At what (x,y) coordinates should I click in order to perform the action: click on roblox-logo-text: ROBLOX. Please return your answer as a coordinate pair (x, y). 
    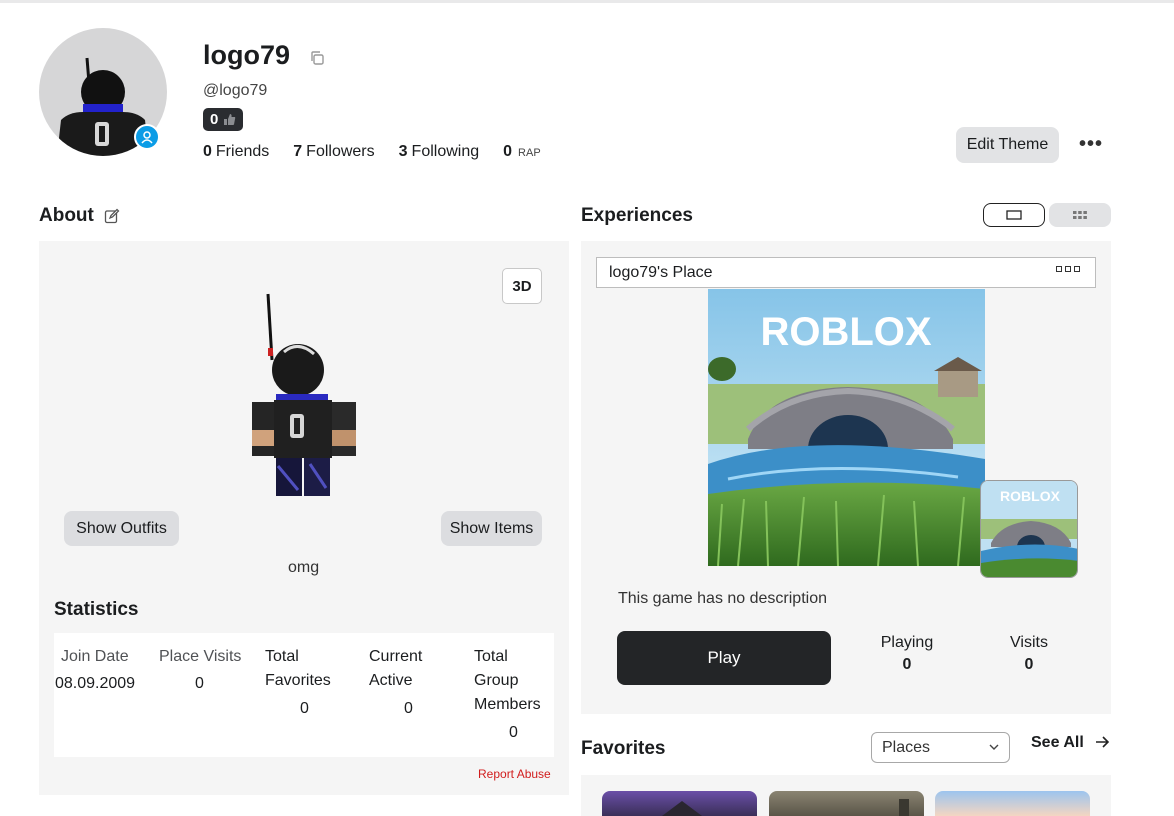
    Looking at the image, I should click on (845, 332).